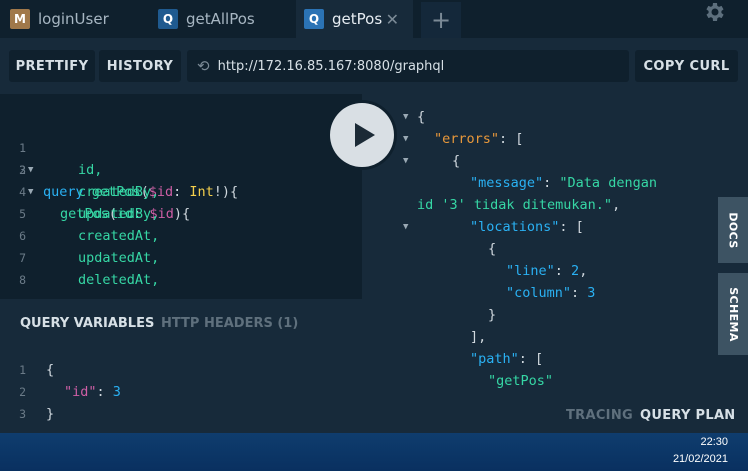 Image resolution: width=748 pixels, height=471 pixels. What do you see at coordinates (357, 19) in the screenshot?
I see `tab-label: getPos` at bounding box center [357, 19].